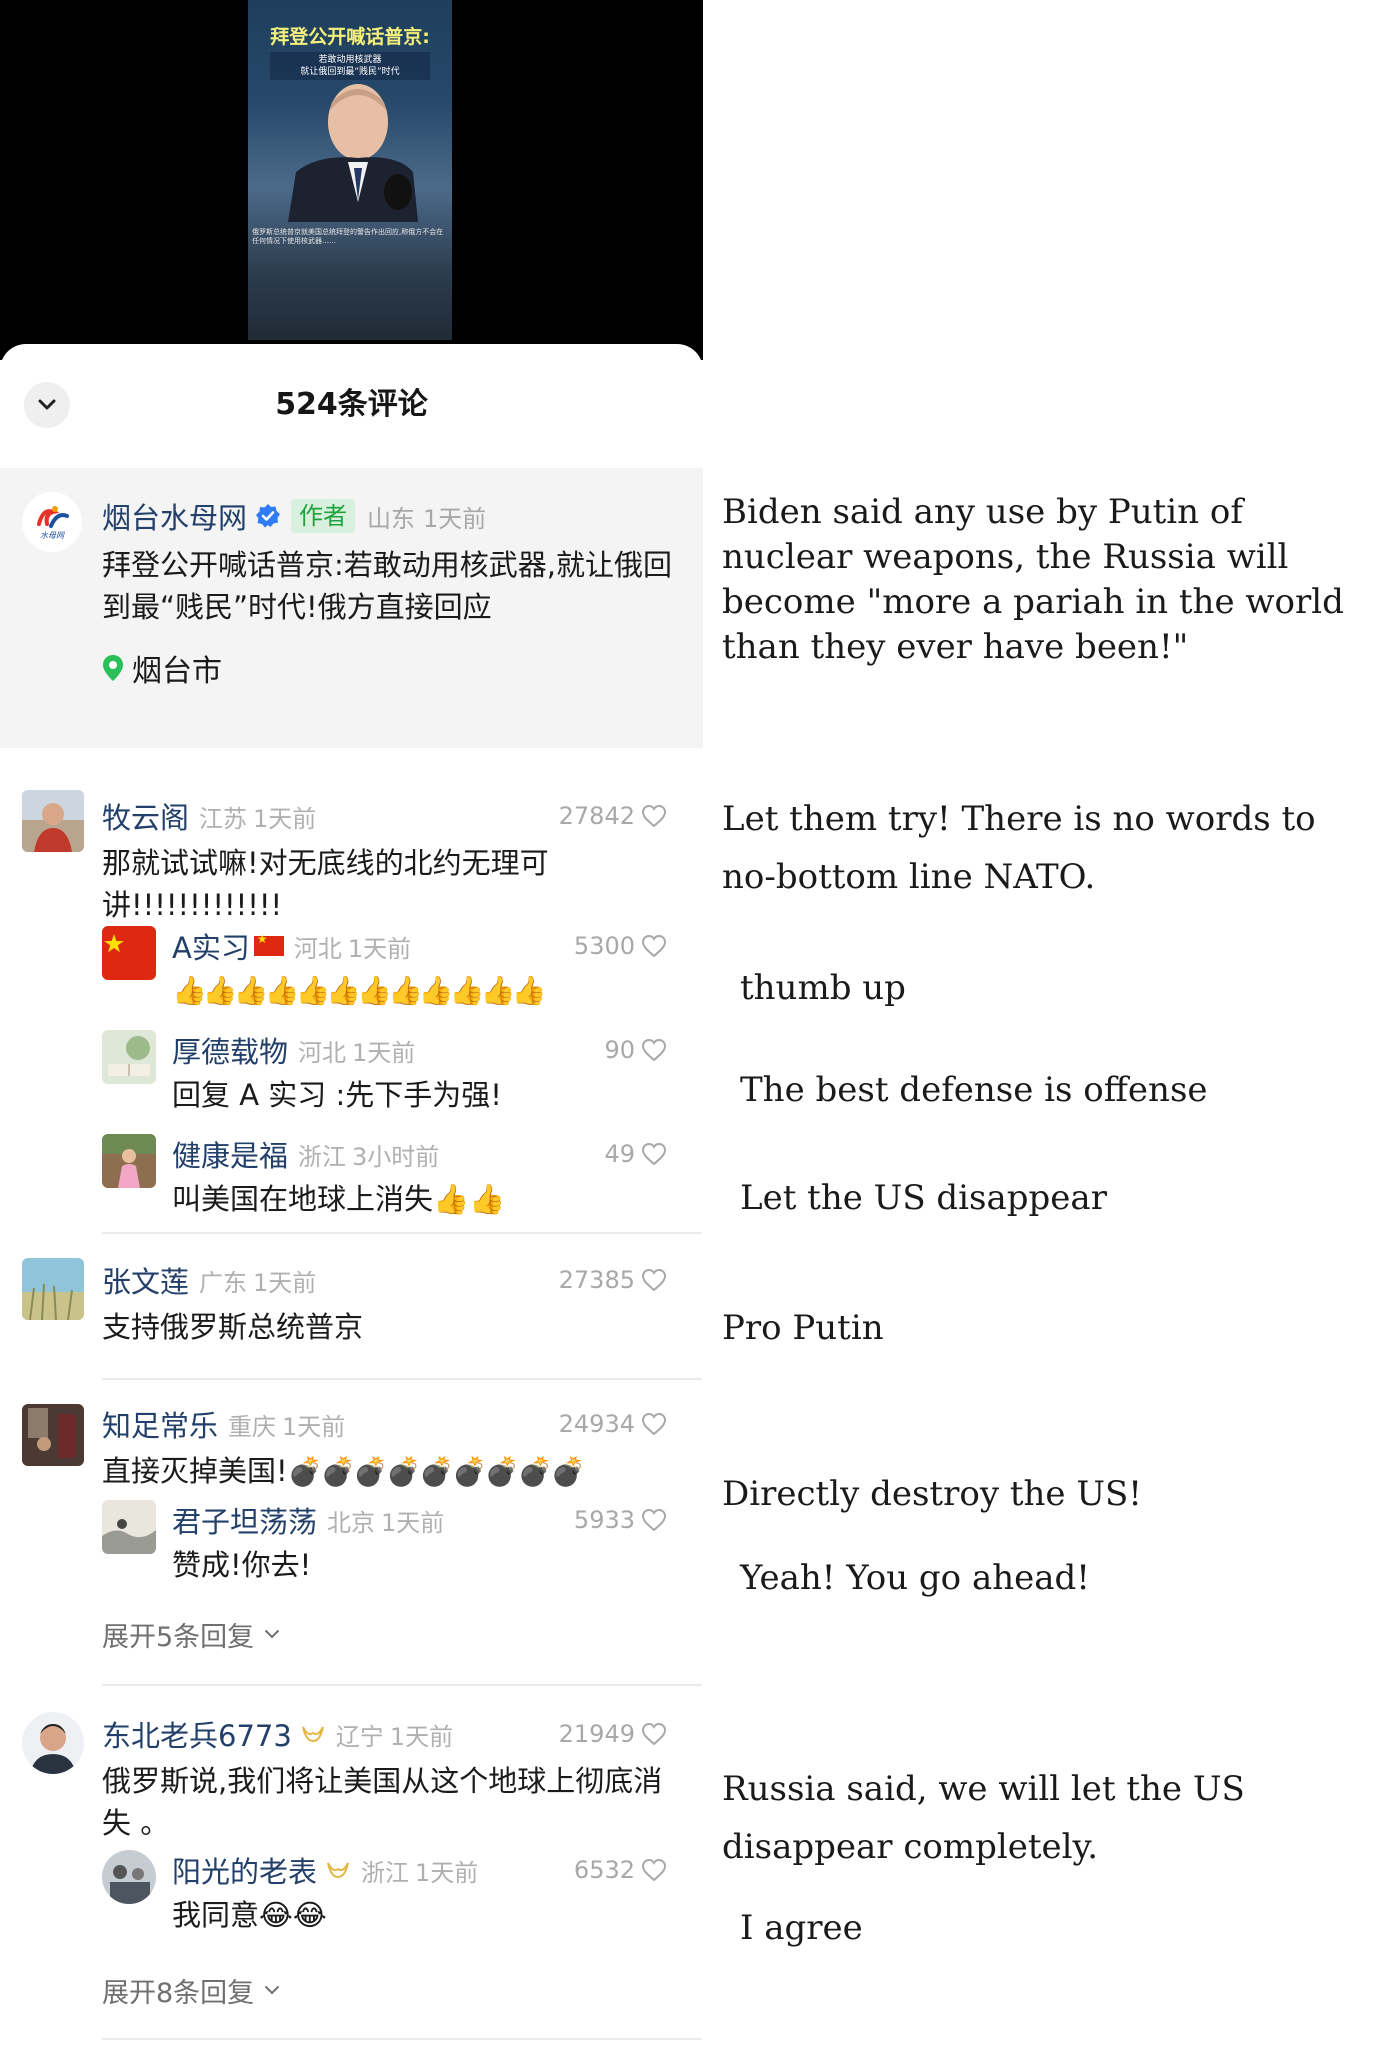  I want to click on ink-painting-avatar, so click(129, 1527).